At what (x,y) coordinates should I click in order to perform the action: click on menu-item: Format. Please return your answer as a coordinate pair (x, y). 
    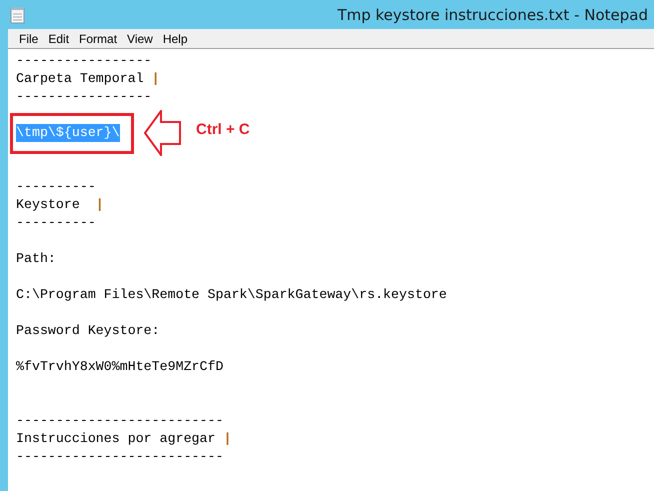
    Looking at the image, I should click on (100, 39).